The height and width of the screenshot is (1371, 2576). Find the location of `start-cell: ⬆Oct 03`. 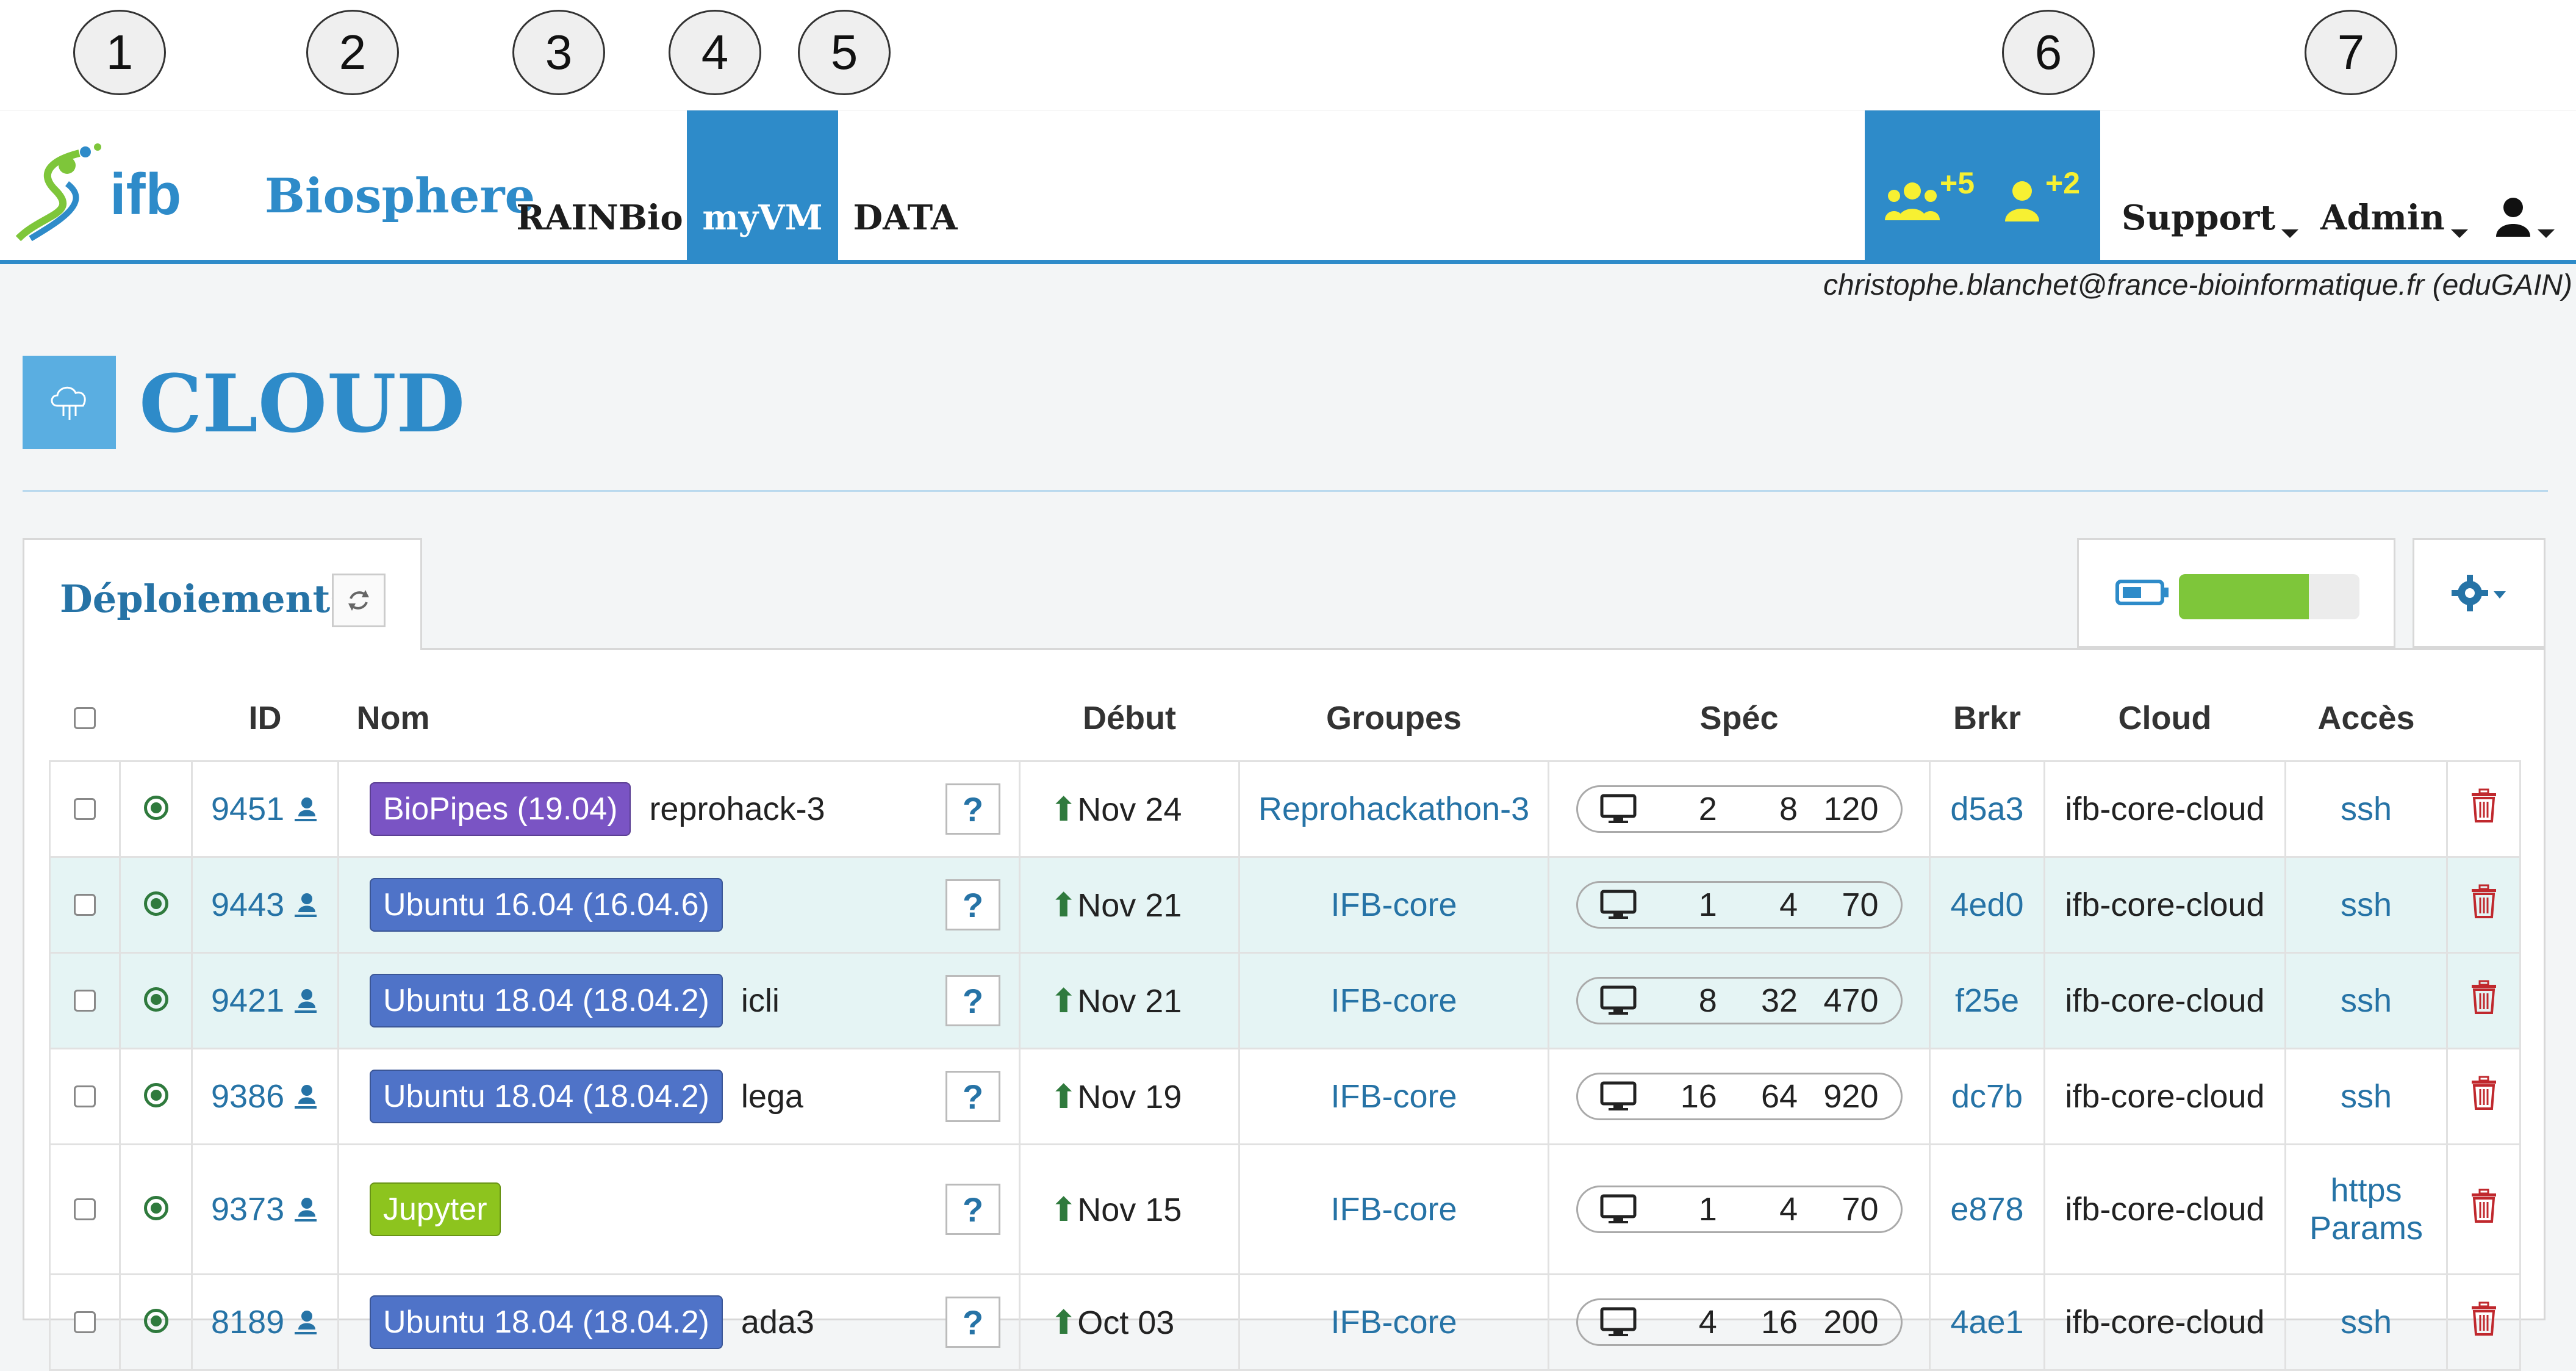

start-cell: ⬆Oct 03 is located at coordinates (1130, 1322).